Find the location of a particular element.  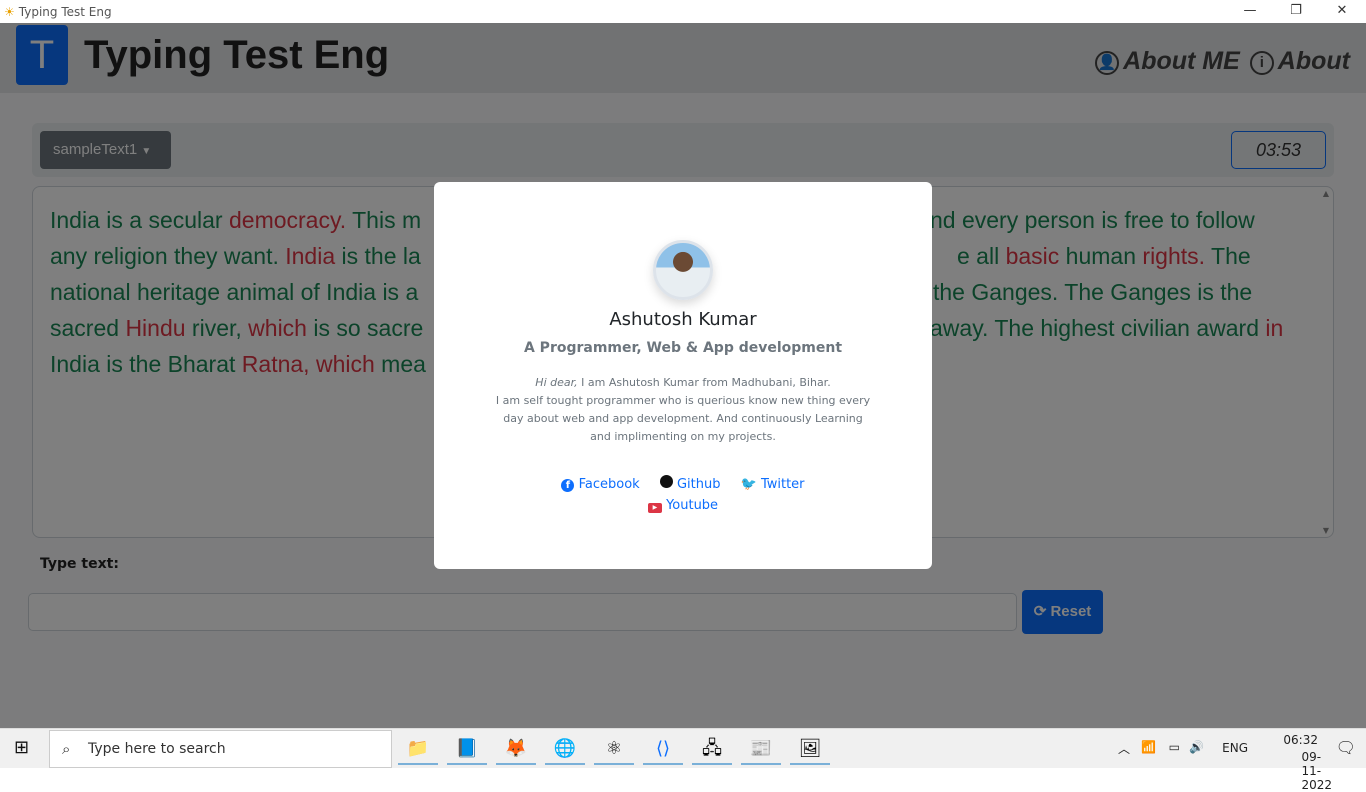

wifi-icon: 📶 is located at coordinates (1148, 747).